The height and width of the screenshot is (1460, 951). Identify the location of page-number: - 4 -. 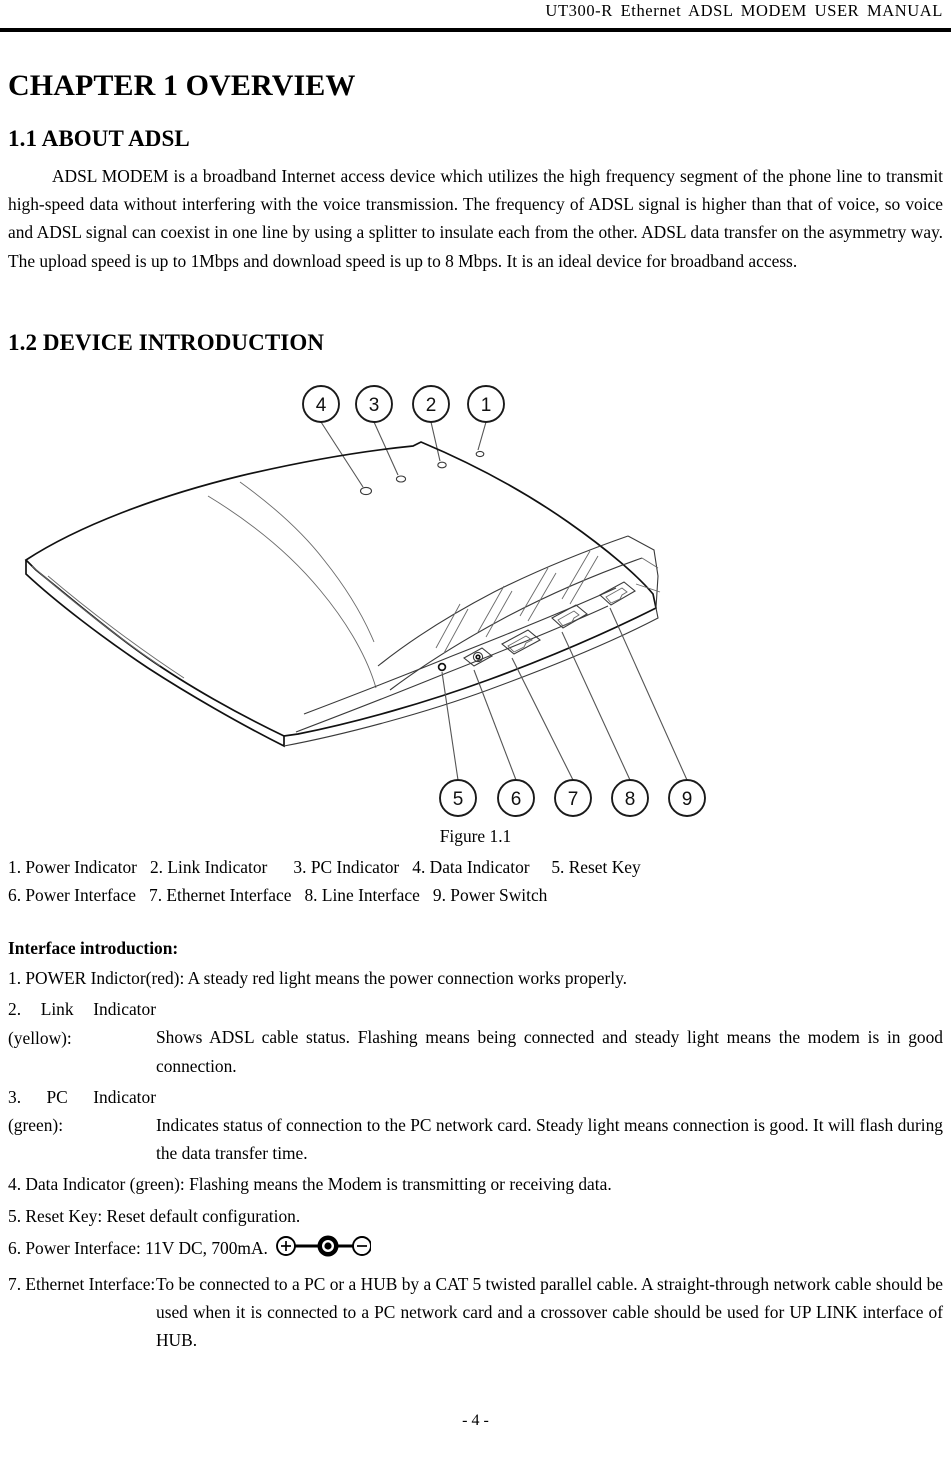
(475, 1420).